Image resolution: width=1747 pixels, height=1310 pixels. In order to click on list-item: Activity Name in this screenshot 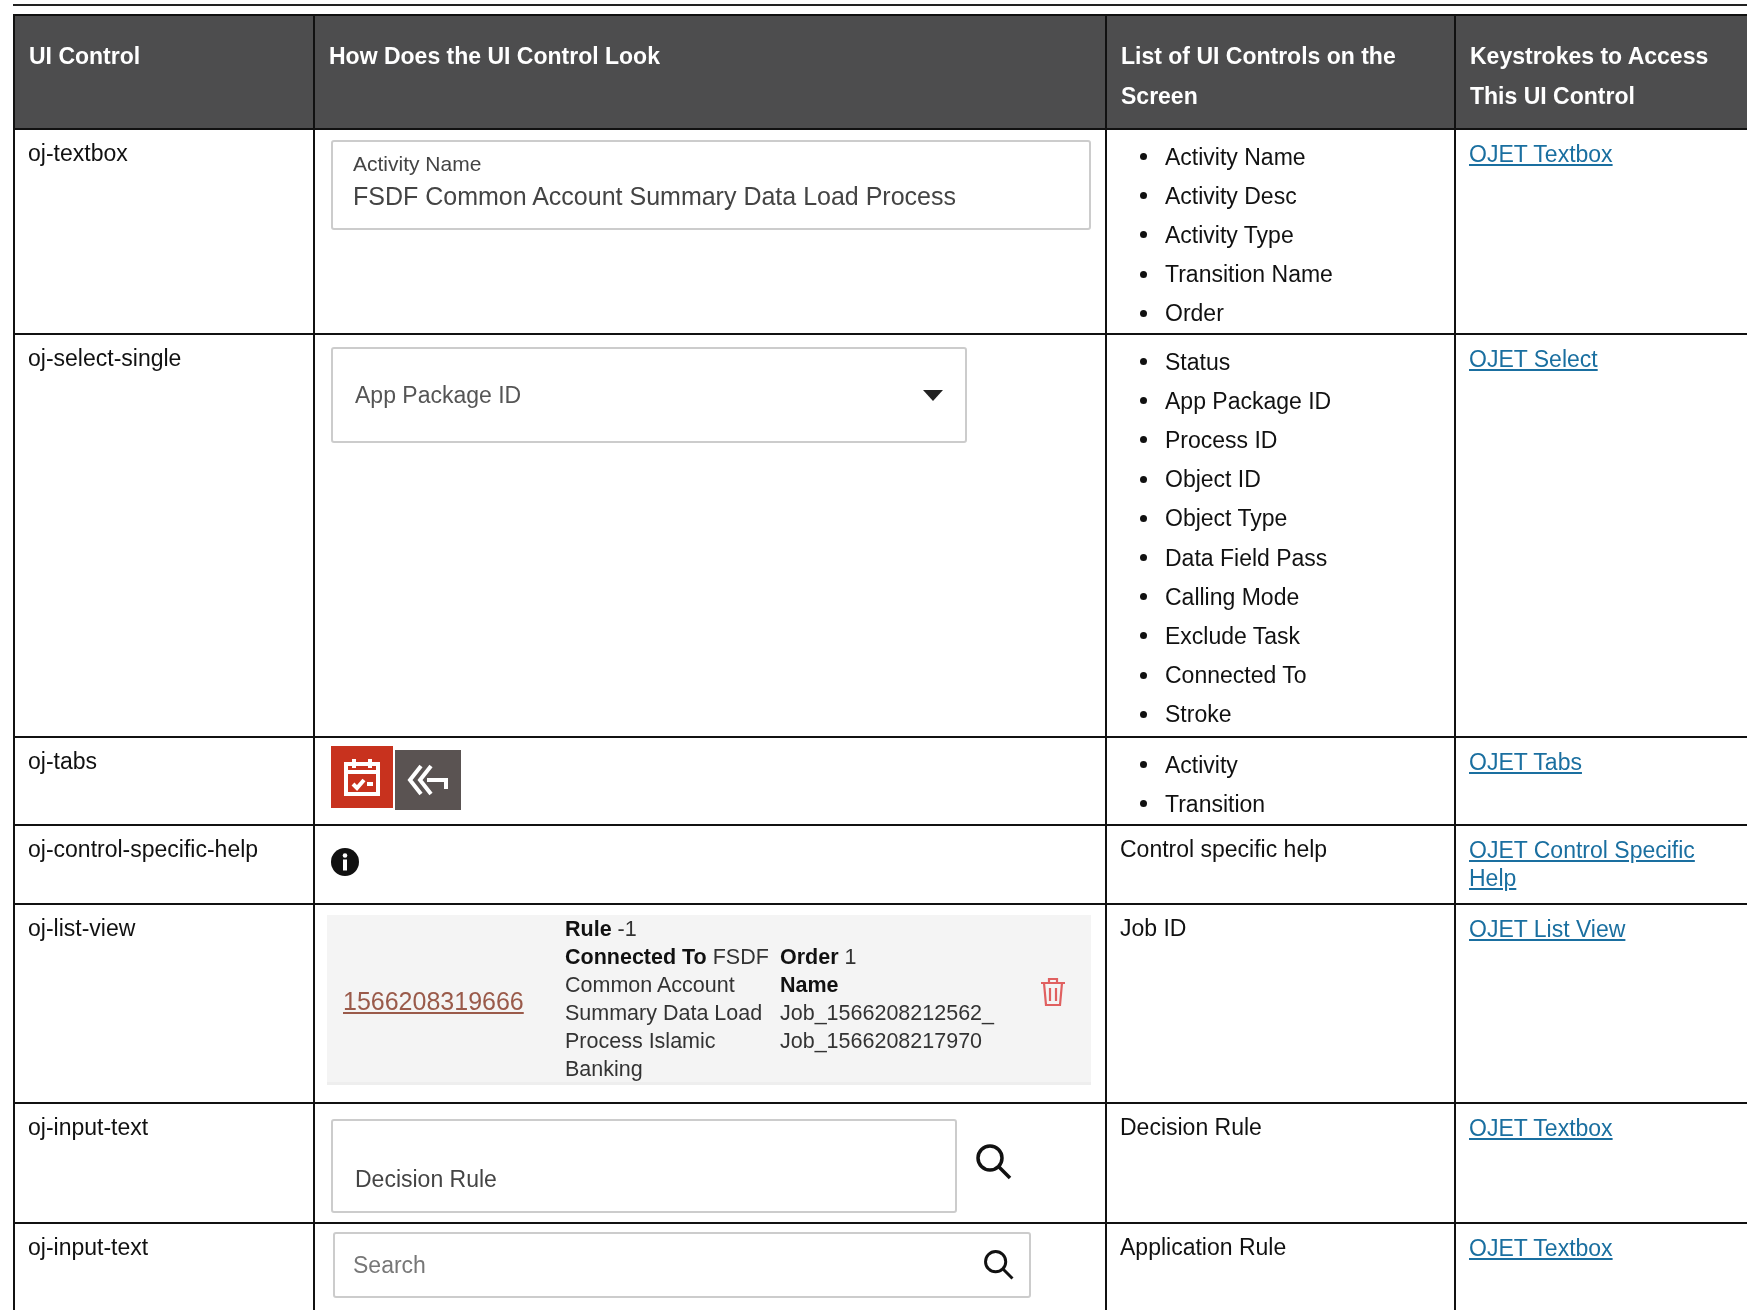, I will do `click(1223, 157)`.